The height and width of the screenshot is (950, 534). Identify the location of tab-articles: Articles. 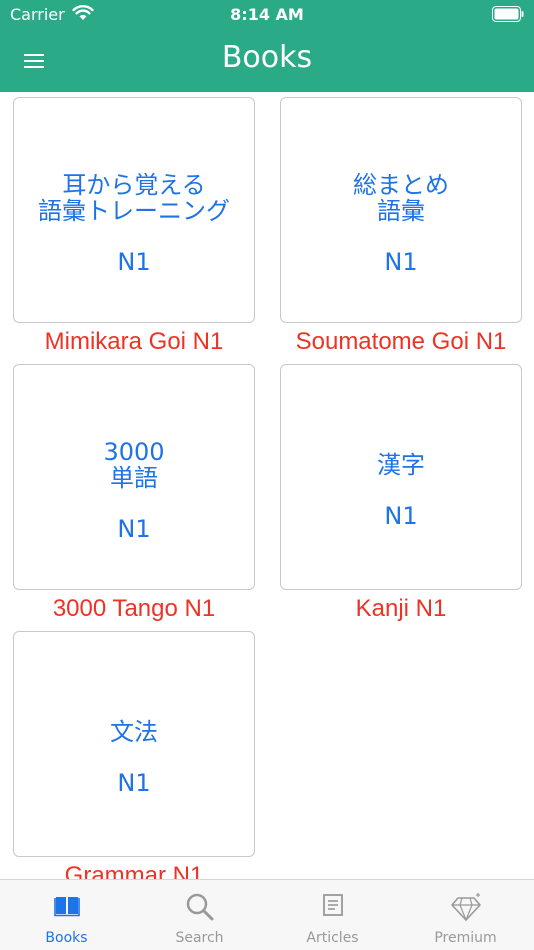
(332, 915).